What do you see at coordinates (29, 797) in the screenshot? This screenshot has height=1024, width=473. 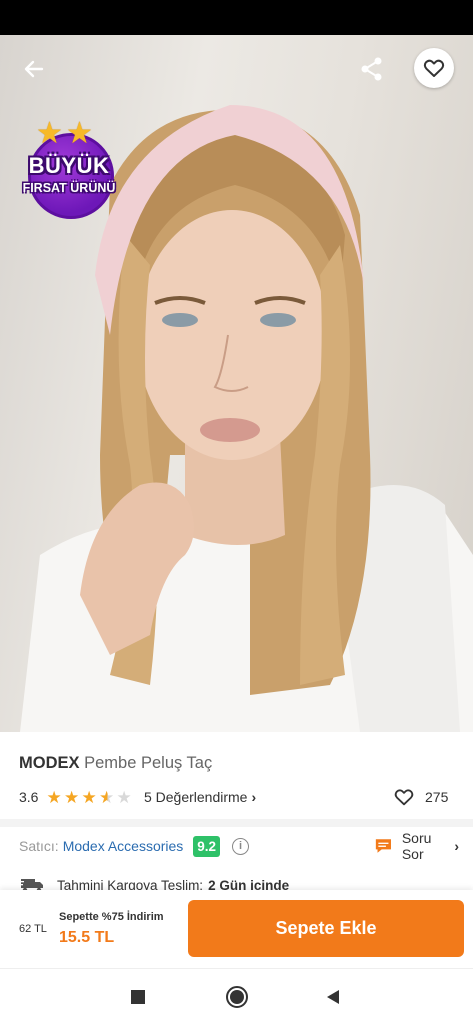 I see `rating-value: 3.6` at bounding box center [29, 797].